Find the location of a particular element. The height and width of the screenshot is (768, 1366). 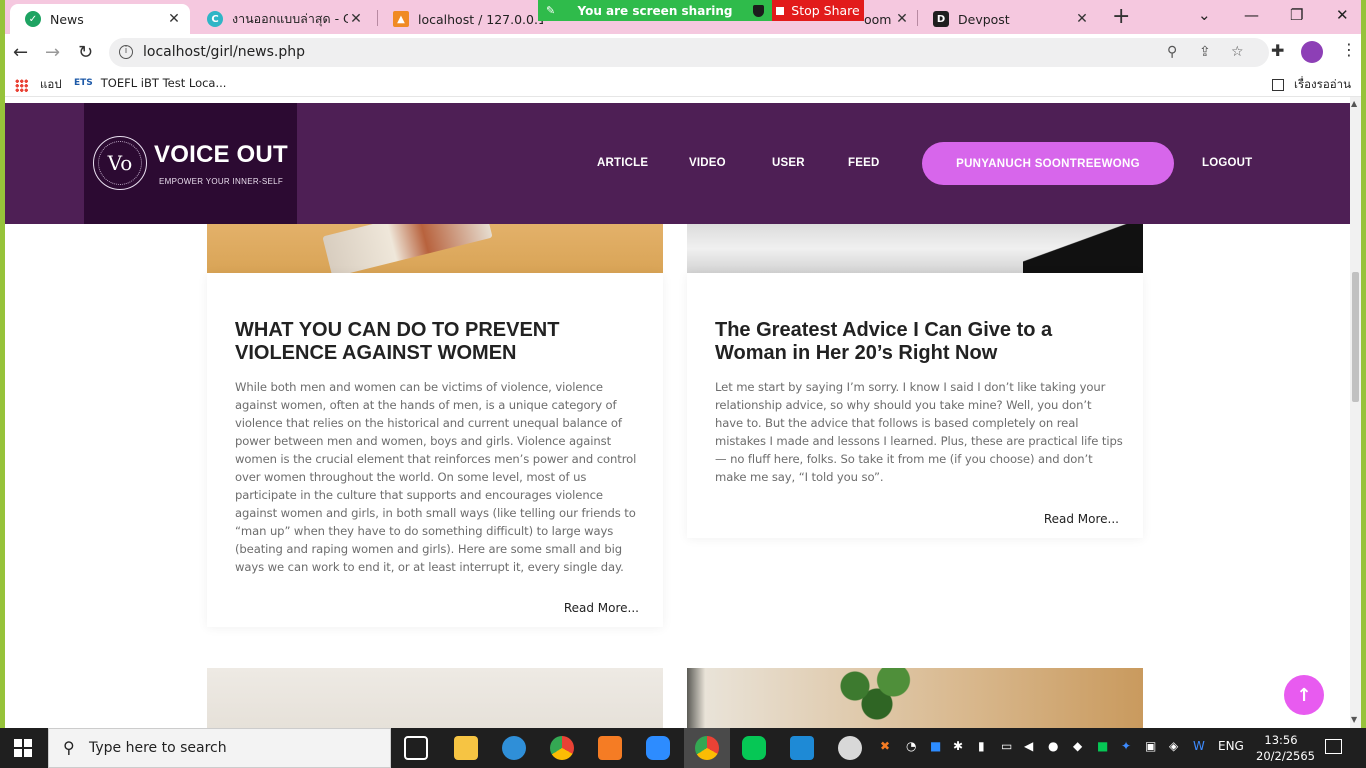

chrome-profile-icon is located at coordinates (707, 748).